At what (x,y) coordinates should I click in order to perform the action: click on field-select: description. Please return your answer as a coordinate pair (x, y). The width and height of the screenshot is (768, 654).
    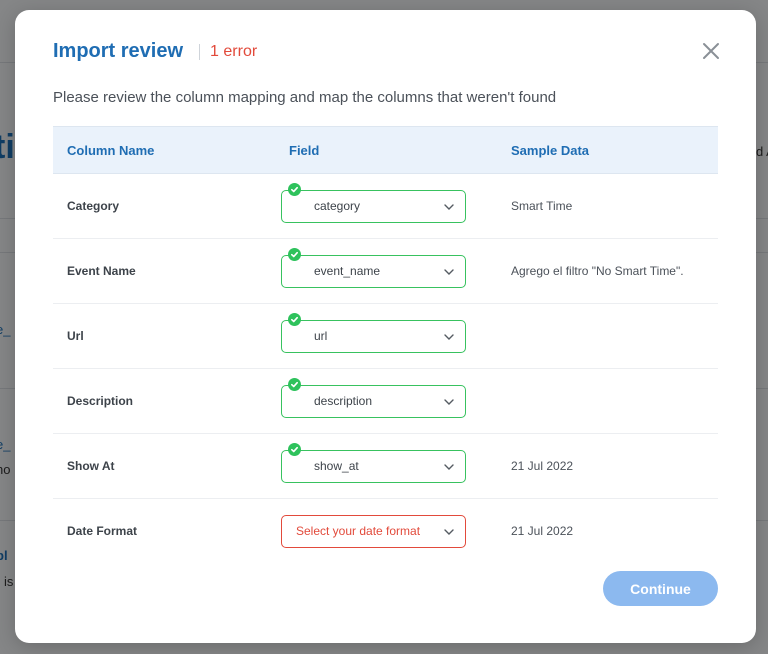
    Looking at the image, I should click on (373, 397).